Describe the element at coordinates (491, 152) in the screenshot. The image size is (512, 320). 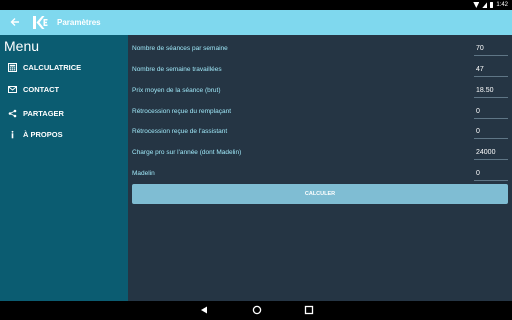
I see `charge-pro-input` at that location.